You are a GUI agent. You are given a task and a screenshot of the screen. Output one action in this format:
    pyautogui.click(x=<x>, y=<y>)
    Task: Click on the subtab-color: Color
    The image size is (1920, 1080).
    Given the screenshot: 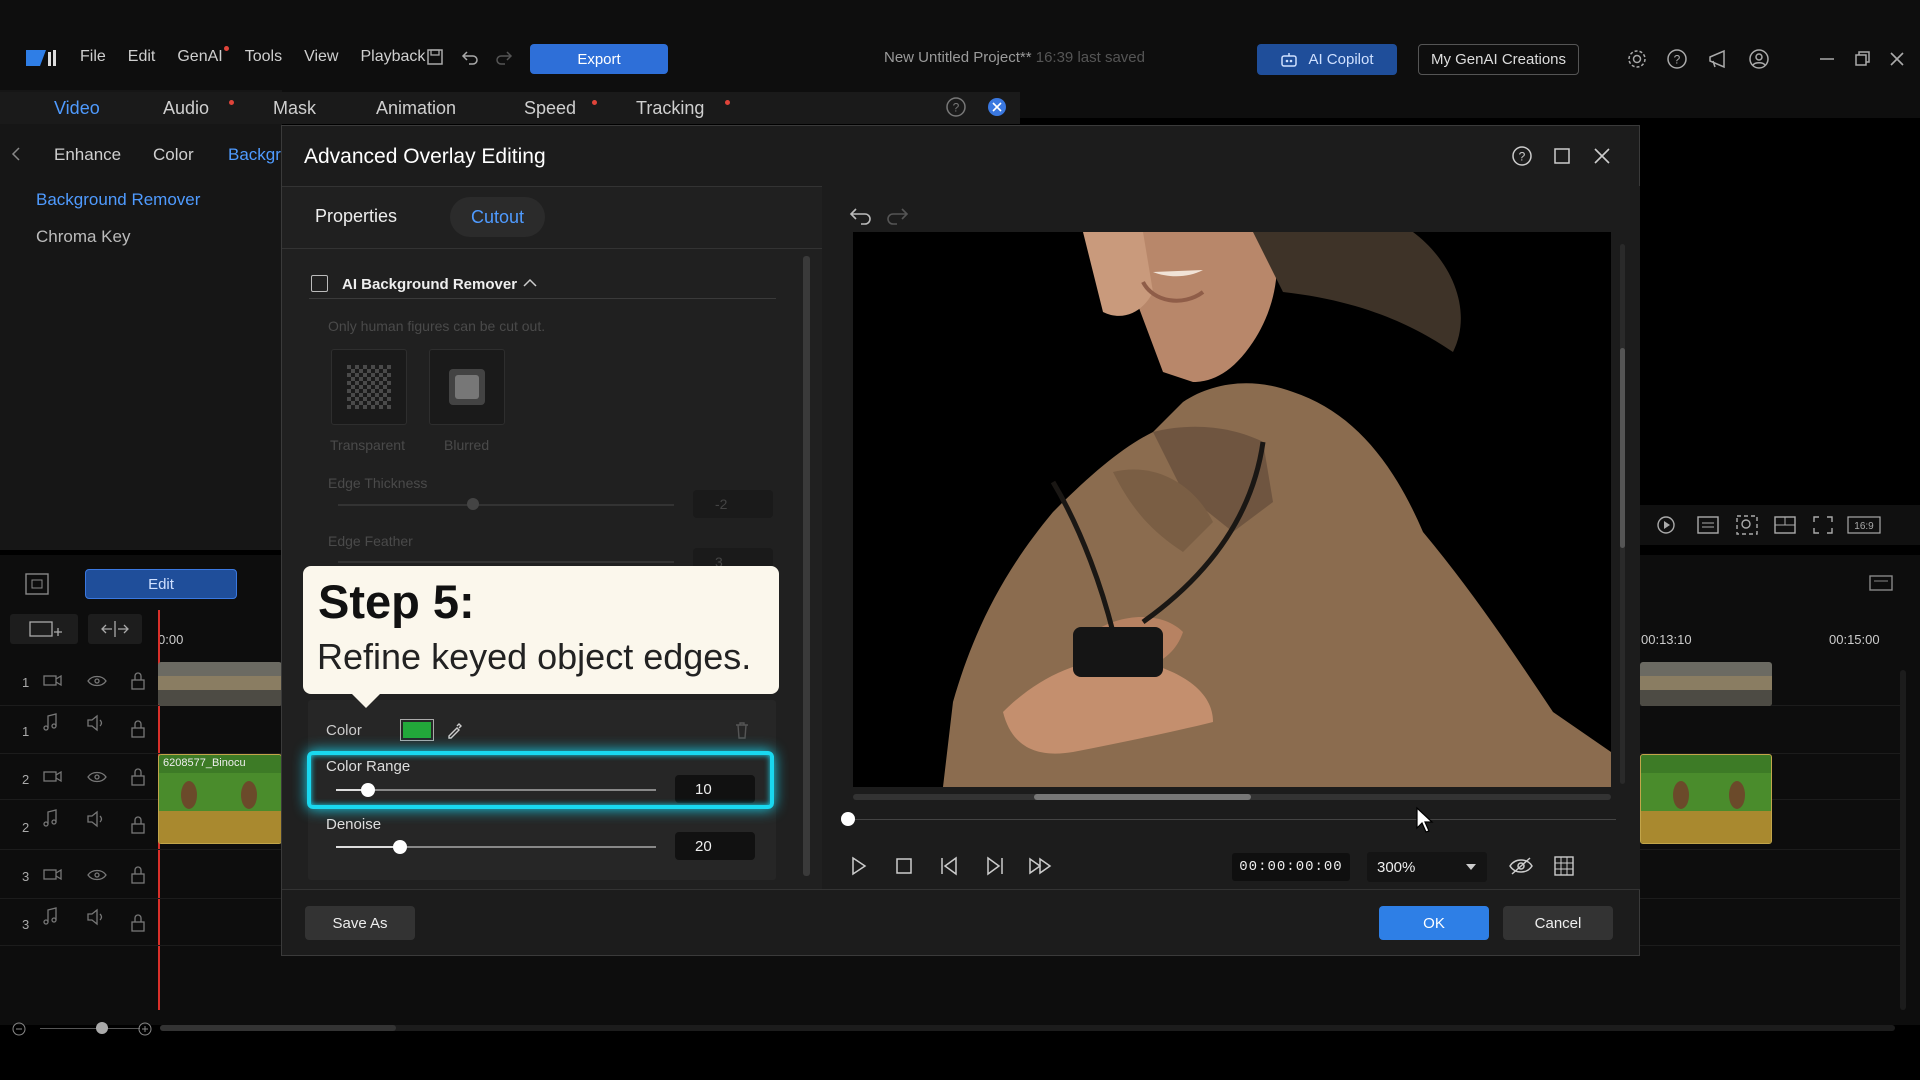 What is the action you would take?
    pyautogui.click(x=173, y=155)
    